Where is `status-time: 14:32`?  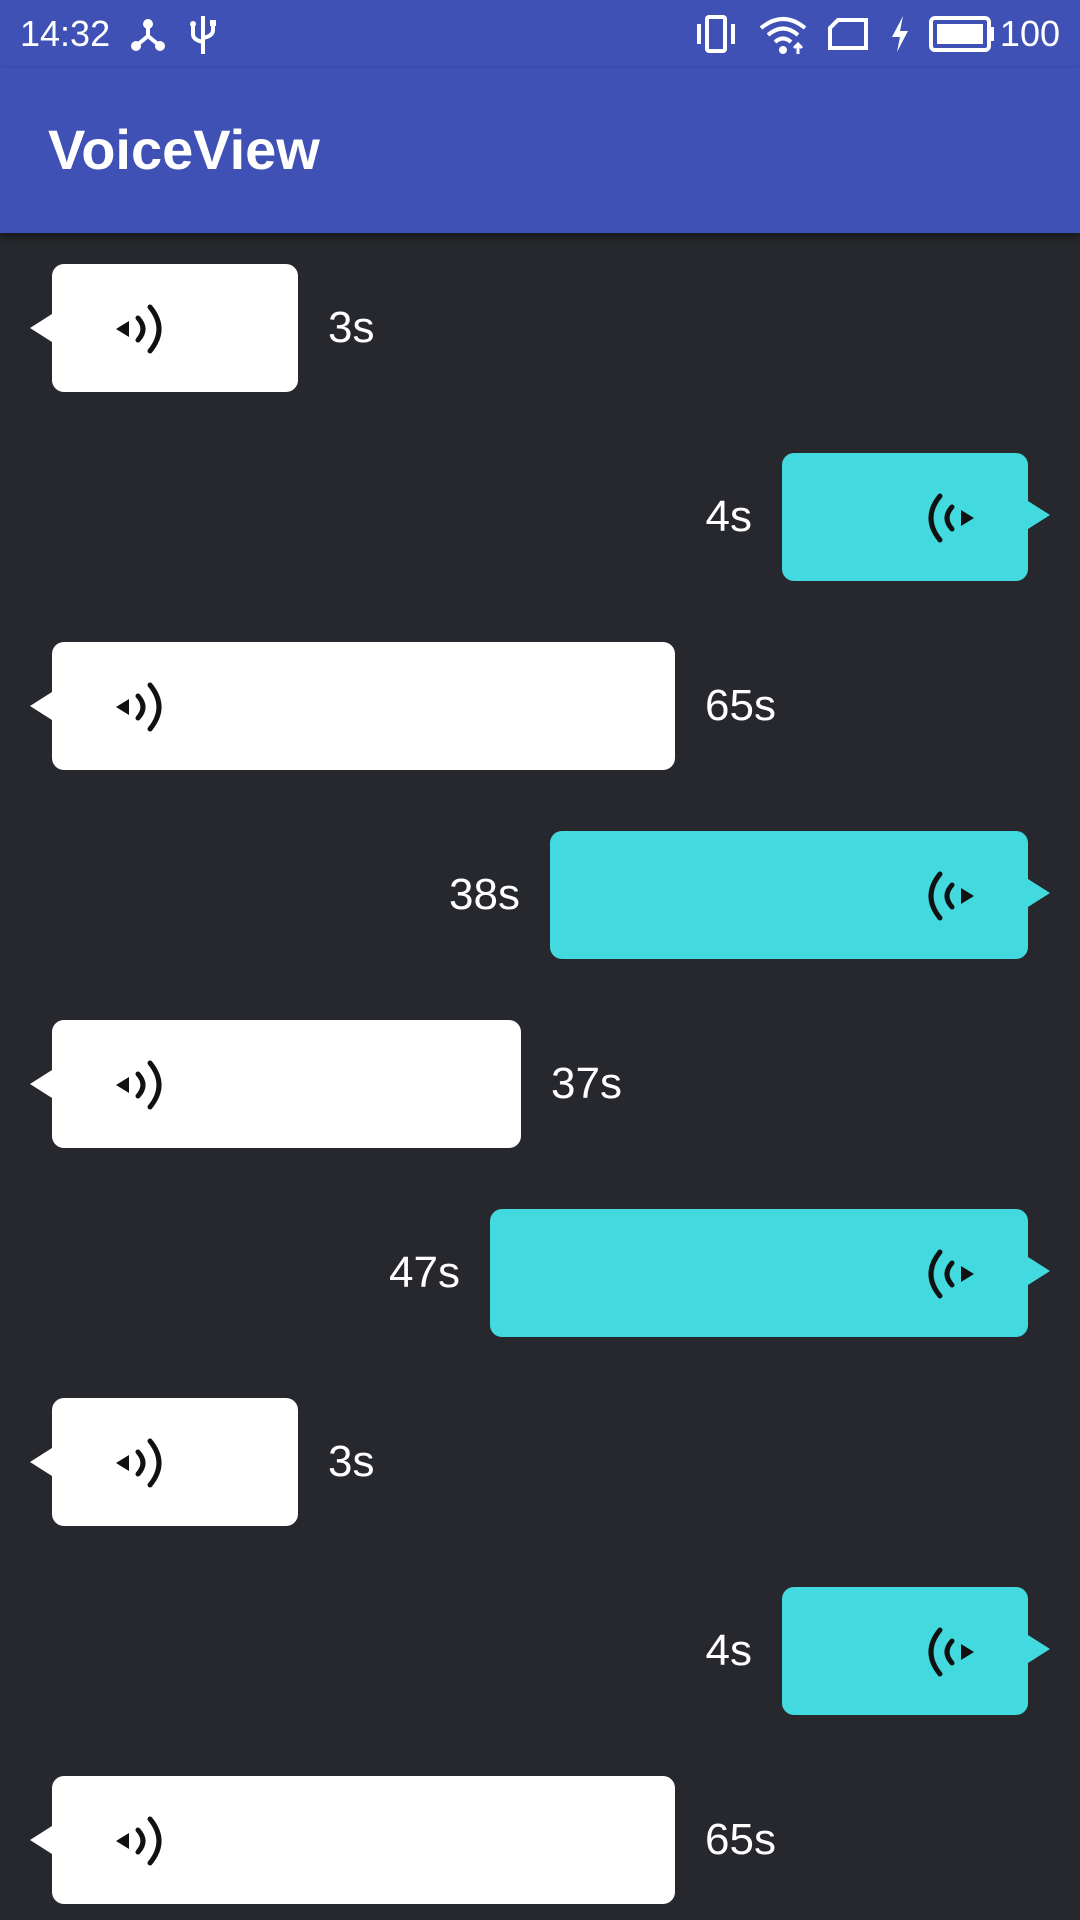 status-time: 14:32 is located at coordinates (65, 33).